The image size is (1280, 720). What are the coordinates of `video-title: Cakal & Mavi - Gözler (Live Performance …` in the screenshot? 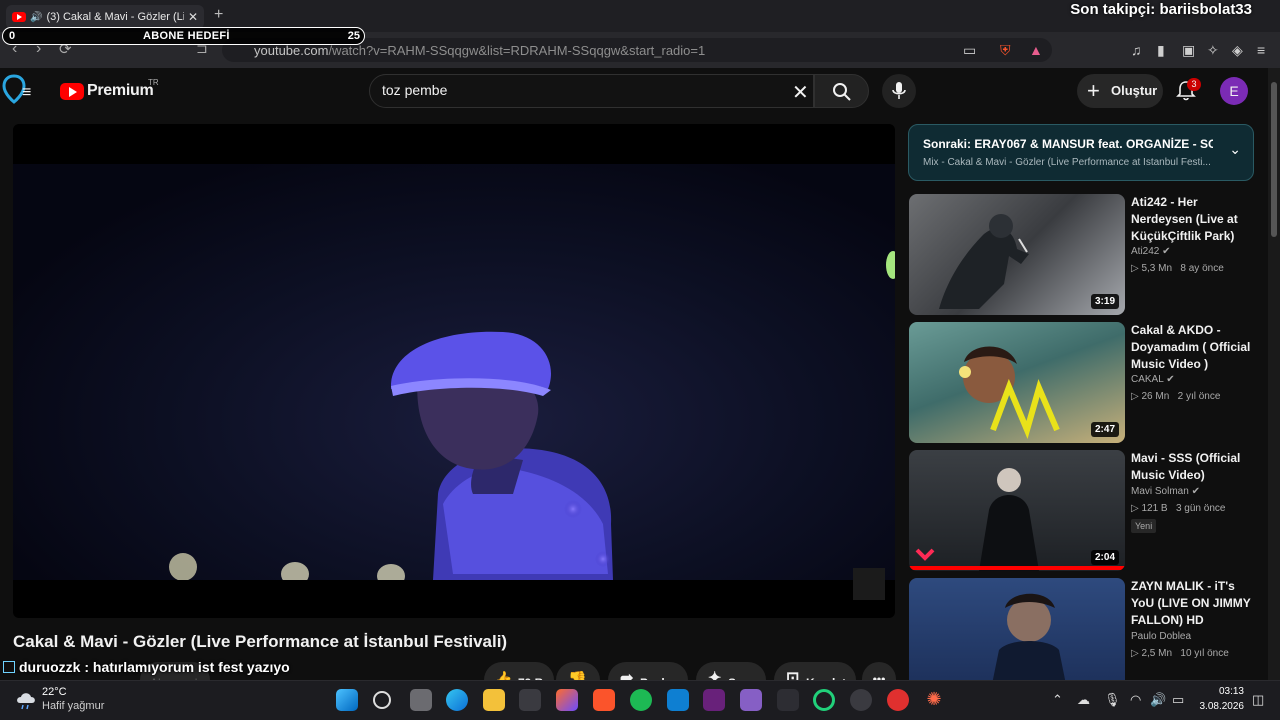 It's located at (260, 641).